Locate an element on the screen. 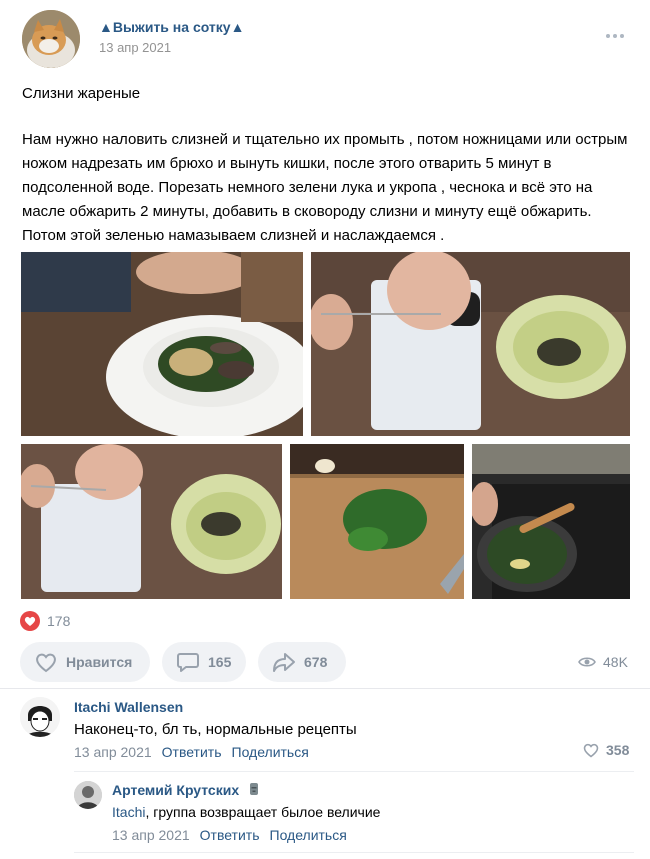 This screenshot has height=859, width=650. group-avatar is located at coordinates (51, 39).